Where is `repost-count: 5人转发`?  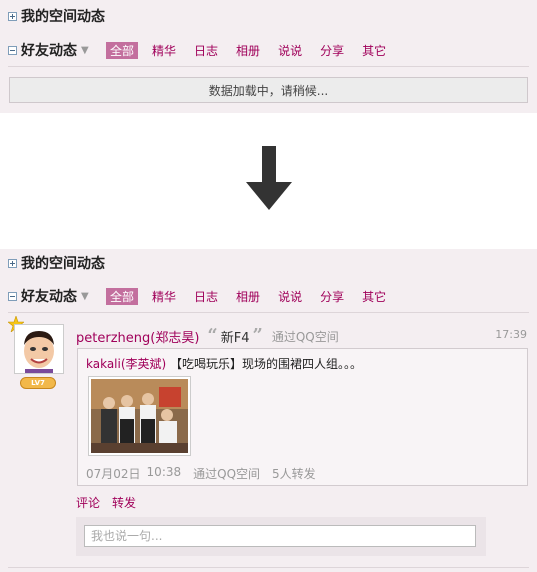
repost-count: 5人转发 is located at coordinates (294, 473).